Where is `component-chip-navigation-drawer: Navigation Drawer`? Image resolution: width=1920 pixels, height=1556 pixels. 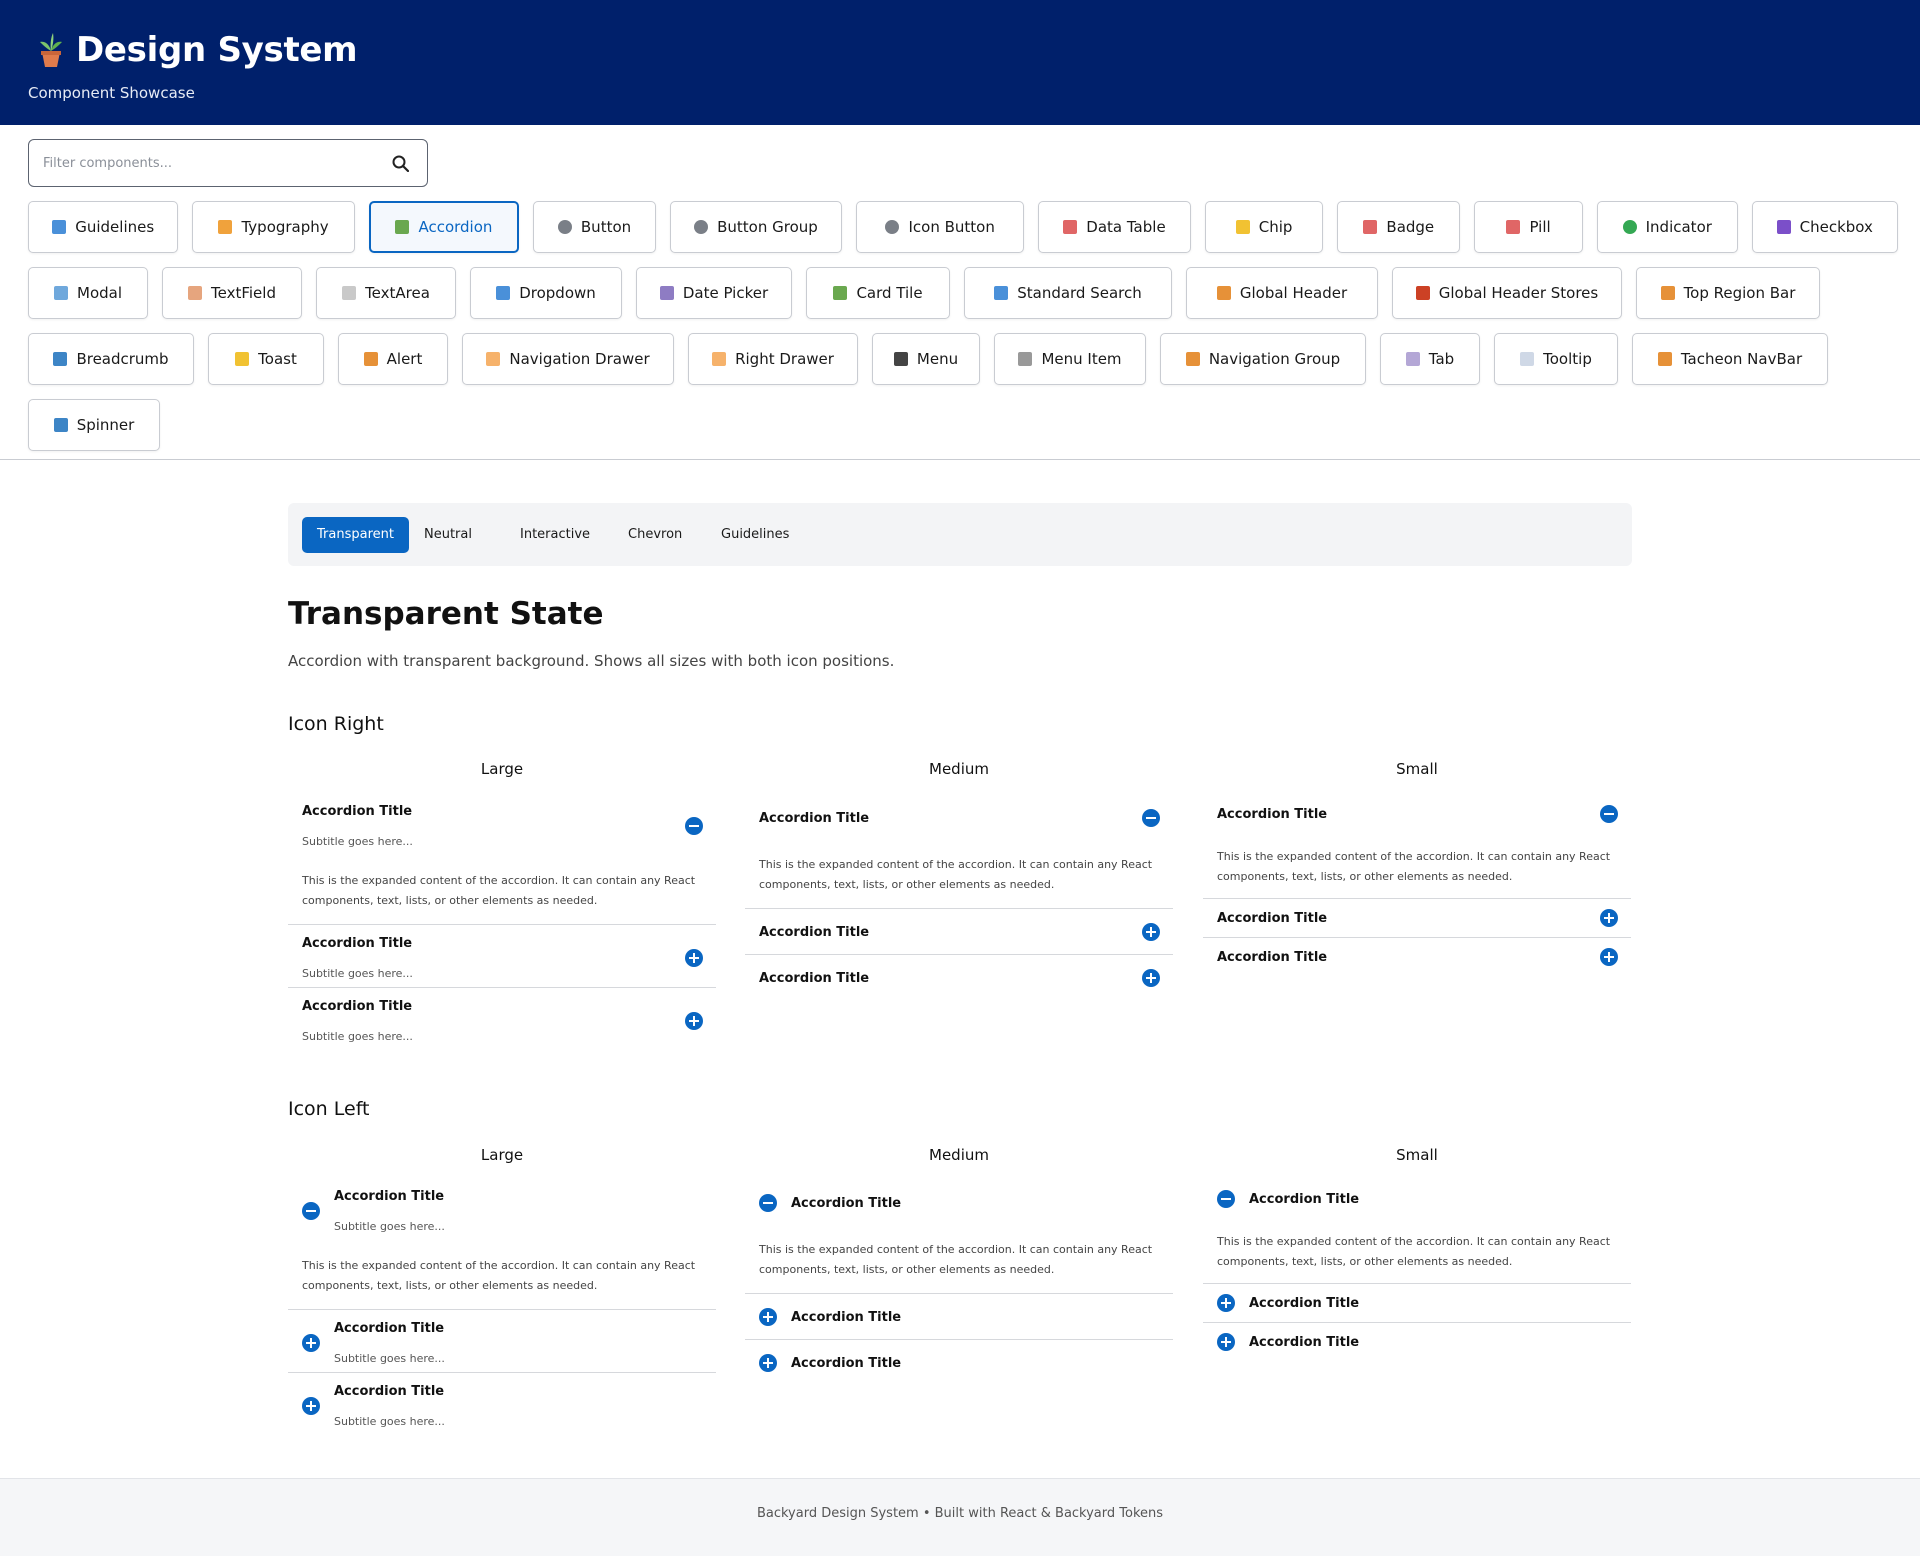
component-chip-navigation-drawer: Navigation Drawer is located at coordinates (568, 359).